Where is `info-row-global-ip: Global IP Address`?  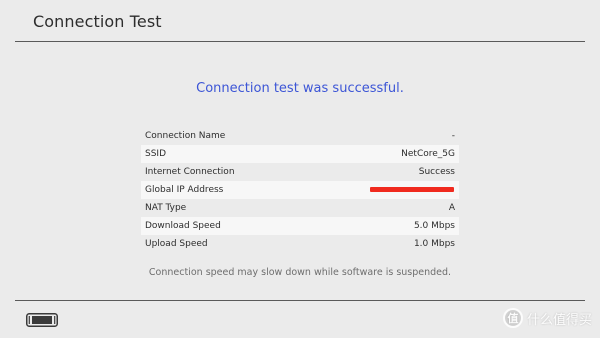 info-row-global-ip: Global IP Address is located at coordinates (300, 190).